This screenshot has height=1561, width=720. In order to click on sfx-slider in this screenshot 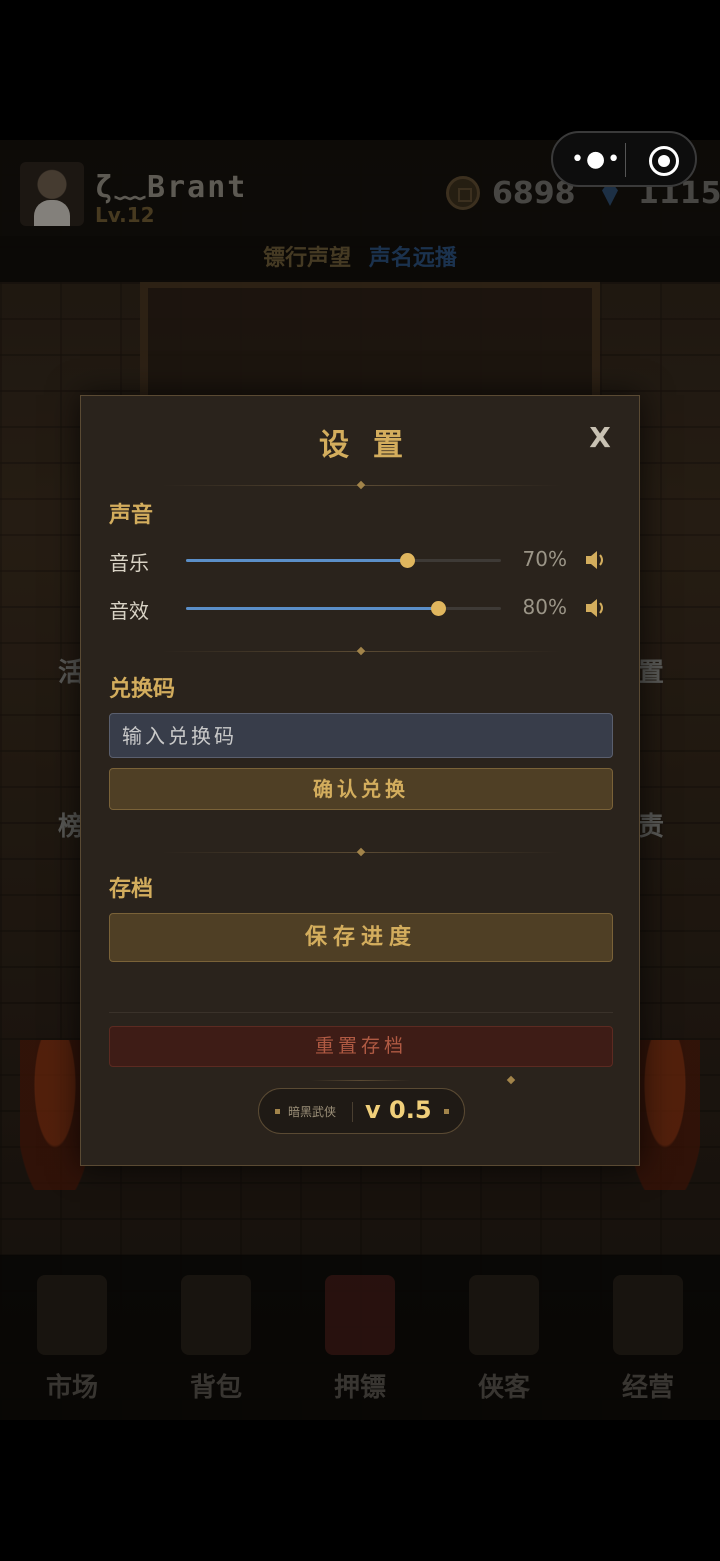, I will do `click(343, 608)`.